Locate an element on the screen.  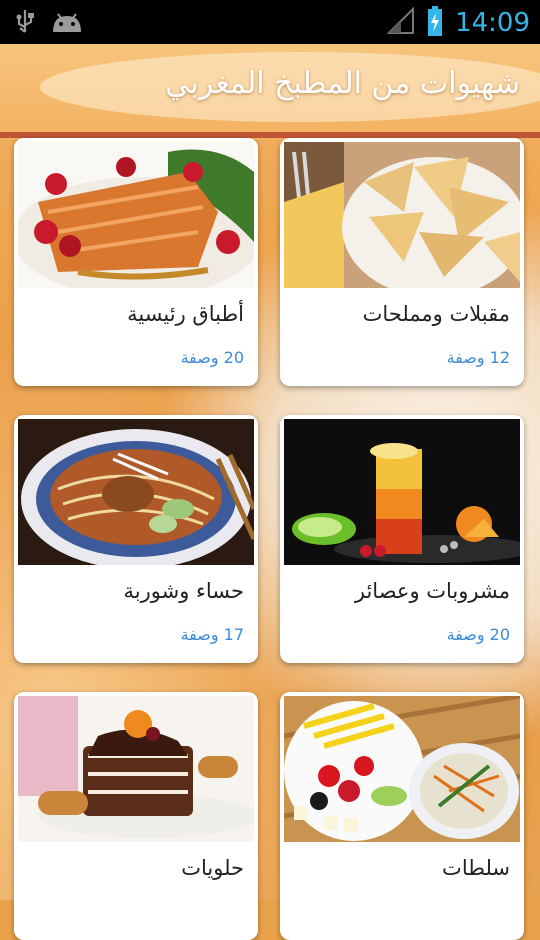
salads-photo is located at coordinates (402, 769).